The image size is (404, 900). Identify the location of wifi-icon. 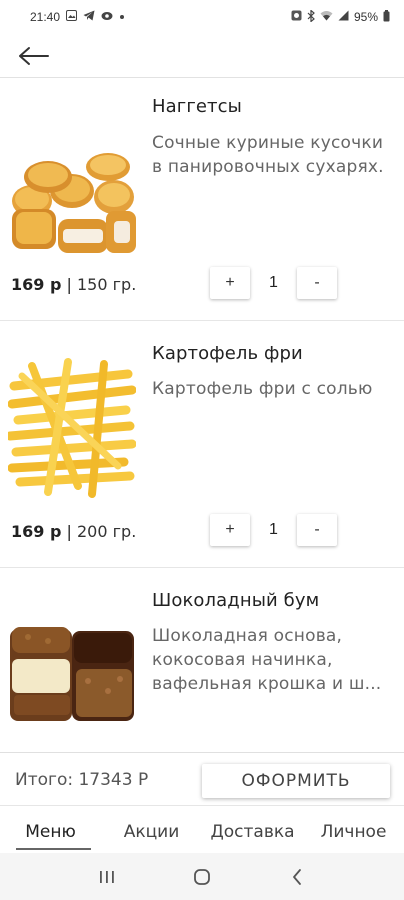
(326, 17).